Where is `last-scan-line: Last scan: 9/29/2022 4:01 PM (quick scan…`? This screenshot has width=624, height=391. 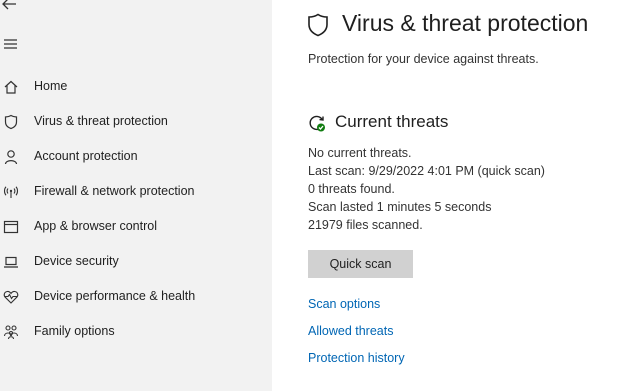 last-scan-line: Last scan: 9/29/2022 4:01 PM (quick scan… is located at coordinates (426, 171).